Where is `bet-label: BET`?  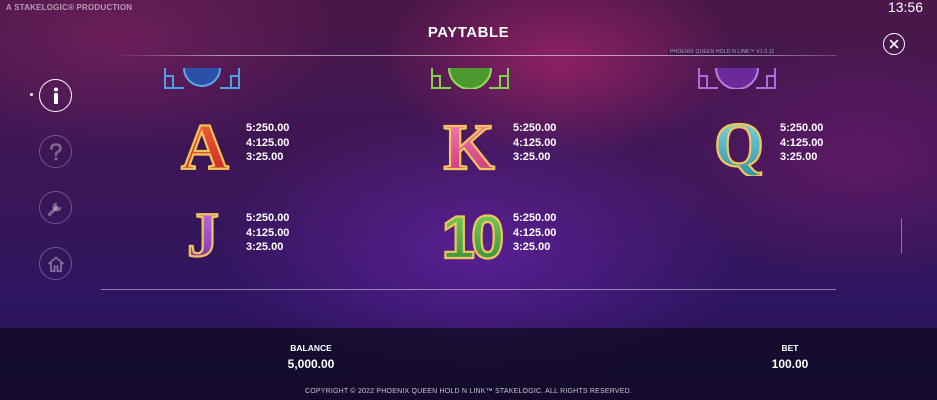 bet-label: BET is located at coordinates (790, 348).